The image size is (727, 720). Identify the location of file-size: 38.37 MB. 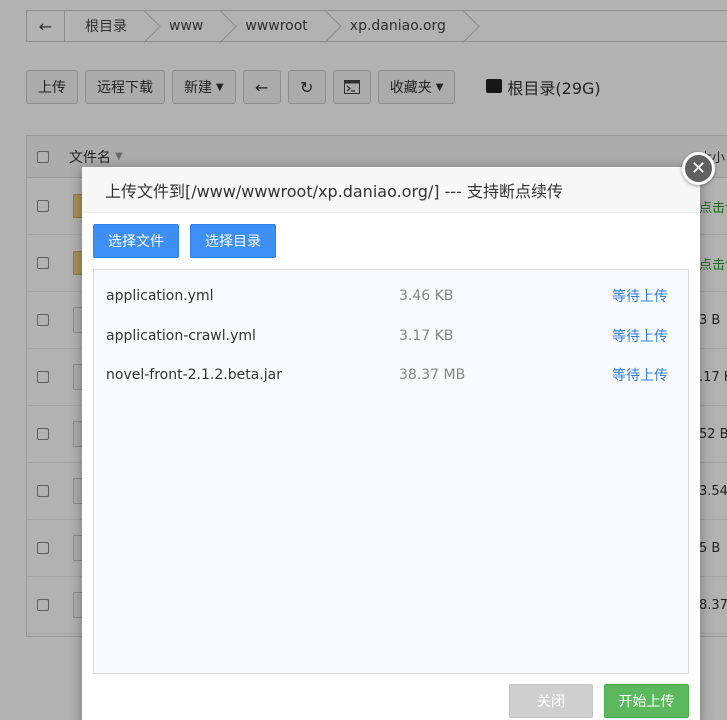
(432, 375).